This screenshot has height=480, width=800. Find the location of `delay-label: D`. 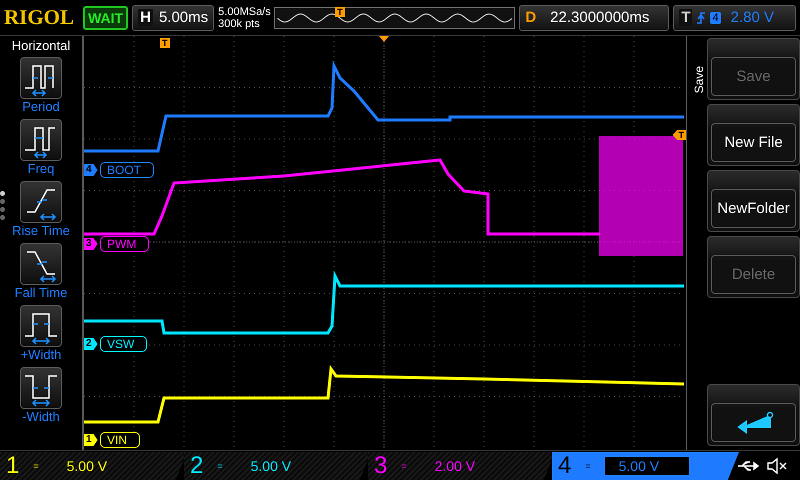

delay-label: D is located at coordinates (530, 17).